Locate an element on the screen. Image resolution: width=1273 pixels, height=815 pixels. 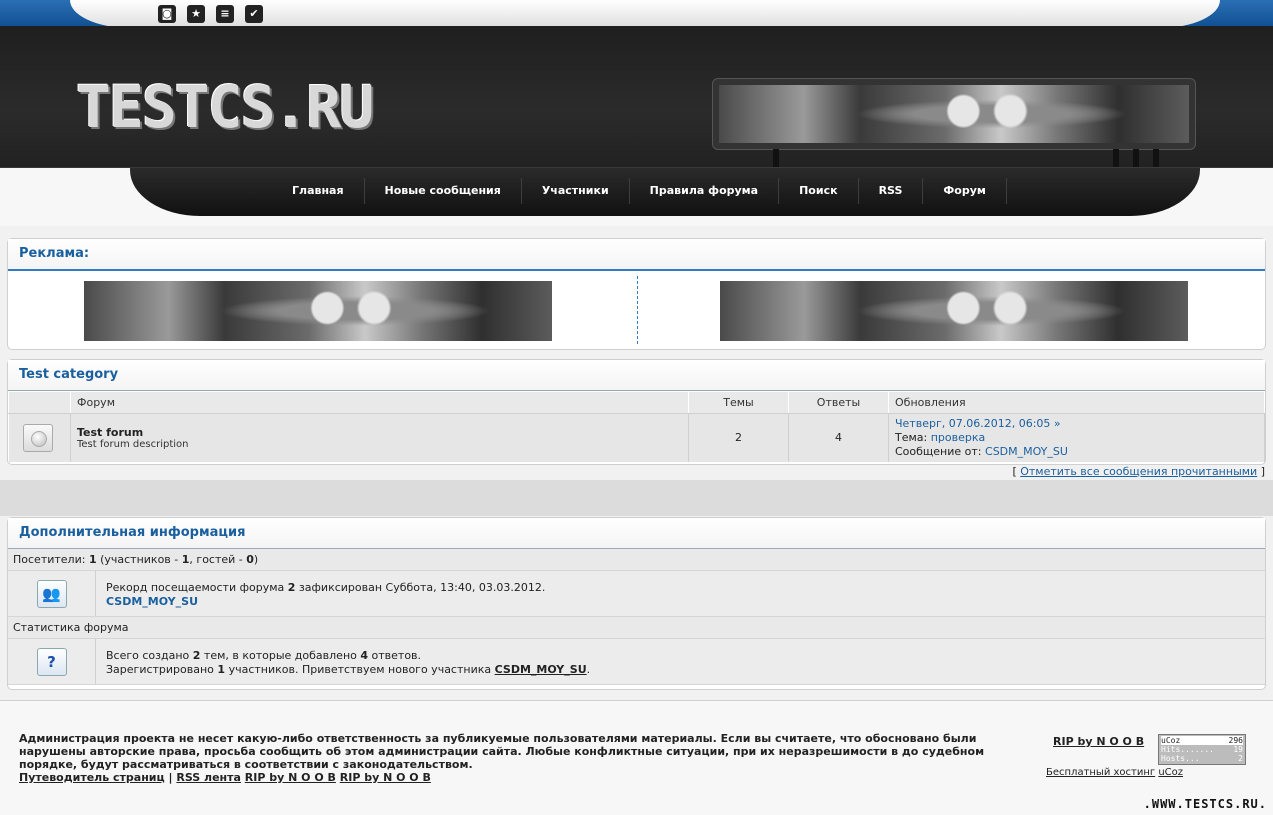
star-icon: ★ is located at coordinates (196, 14).